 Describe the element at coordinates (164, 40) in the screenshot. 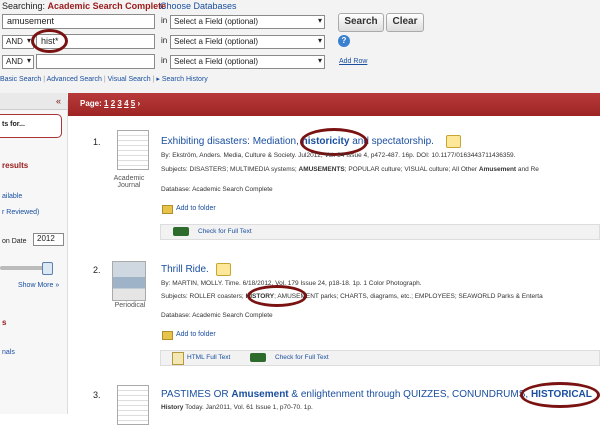

I see `in-label-2: in` at that location.